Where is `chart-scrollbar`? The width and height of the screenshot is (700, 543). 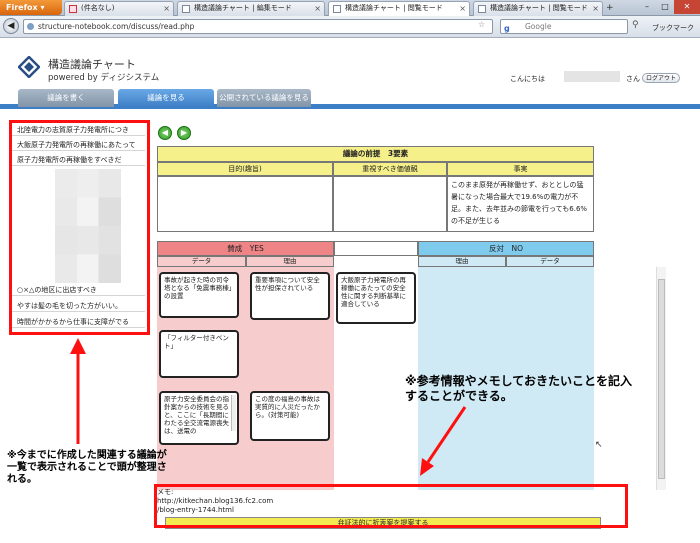 chart-scrollbar is located at coordinates (661, 378).